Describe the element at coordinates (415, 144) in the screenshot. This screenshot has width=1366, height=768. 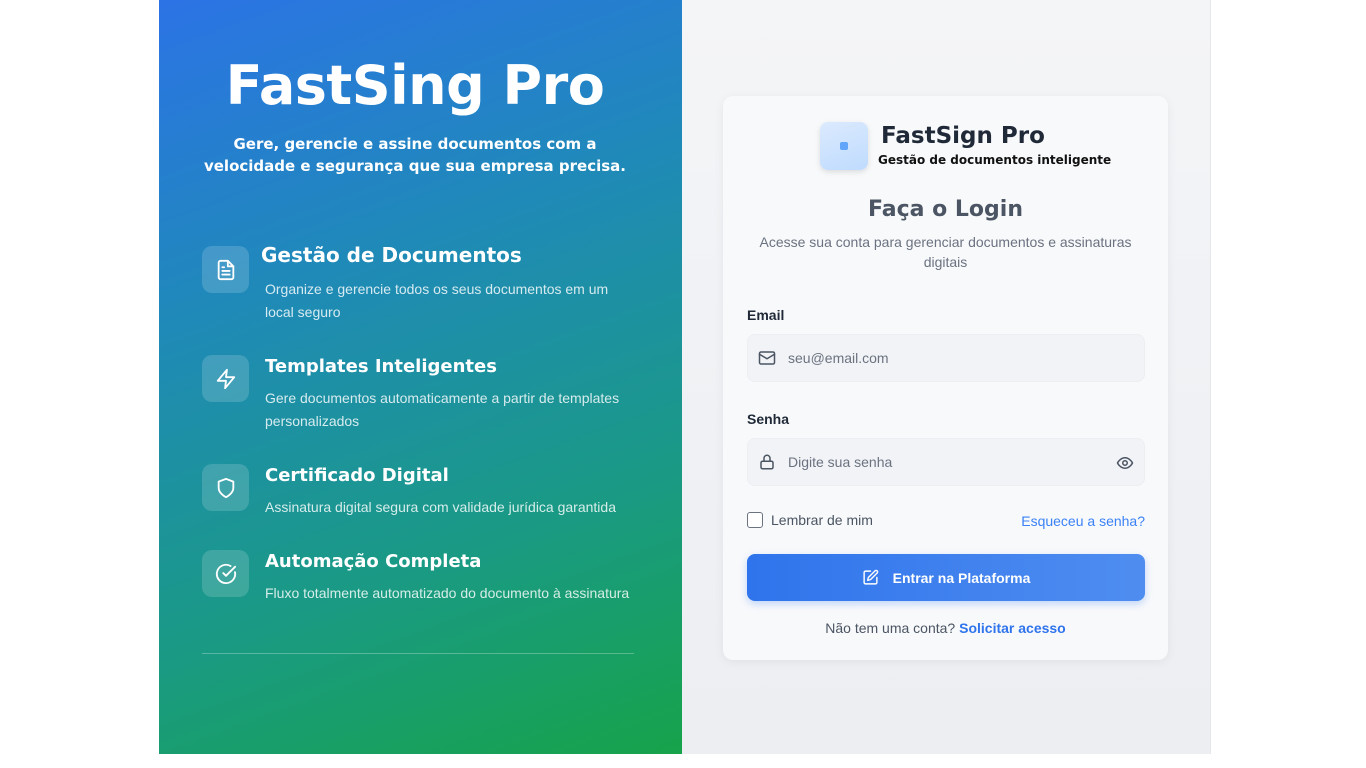
I see `hero-subtitle-line-1: Gere, gerencie e assine documentos com a` at that location.